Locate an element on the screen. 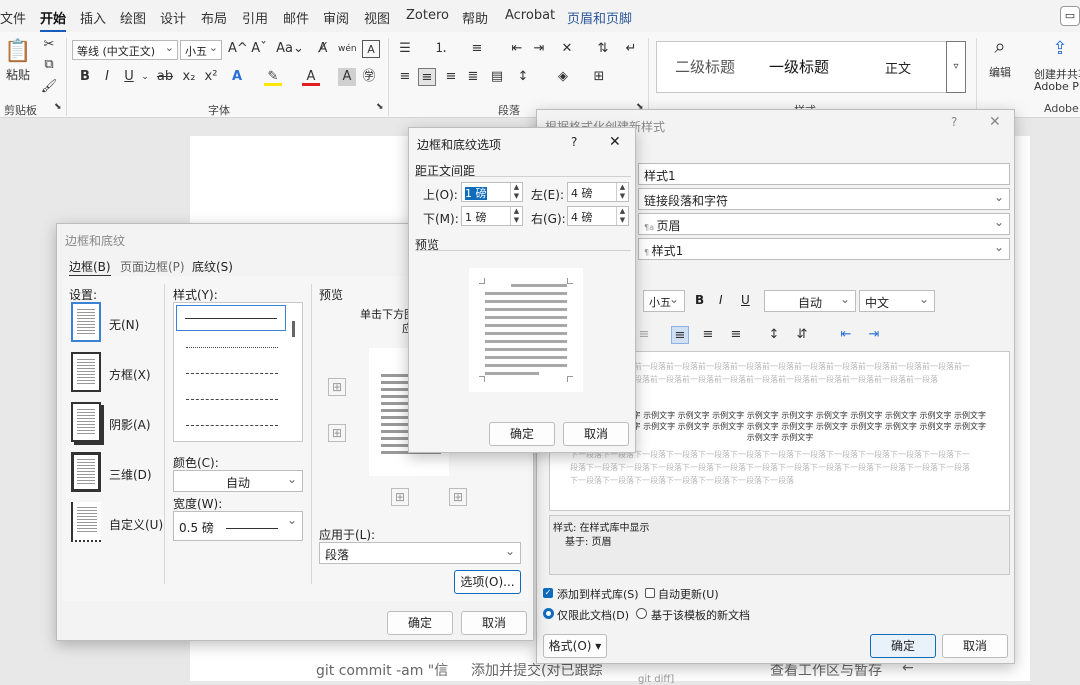 The width and height of the screenshot is (1080, 685). setting-custom-icon is located at coordinates (86, 522).